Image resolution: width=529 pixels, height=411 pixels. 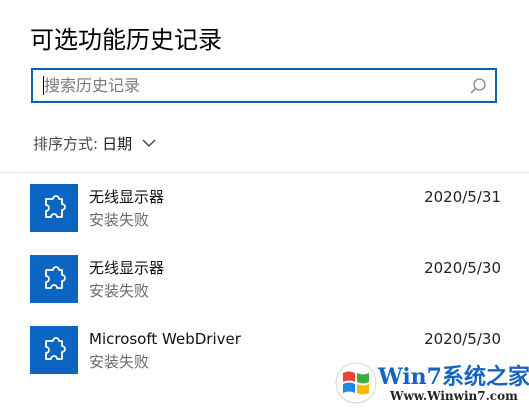 I want to click on sort-label: 排序方式:, so click(x=66, y=143).